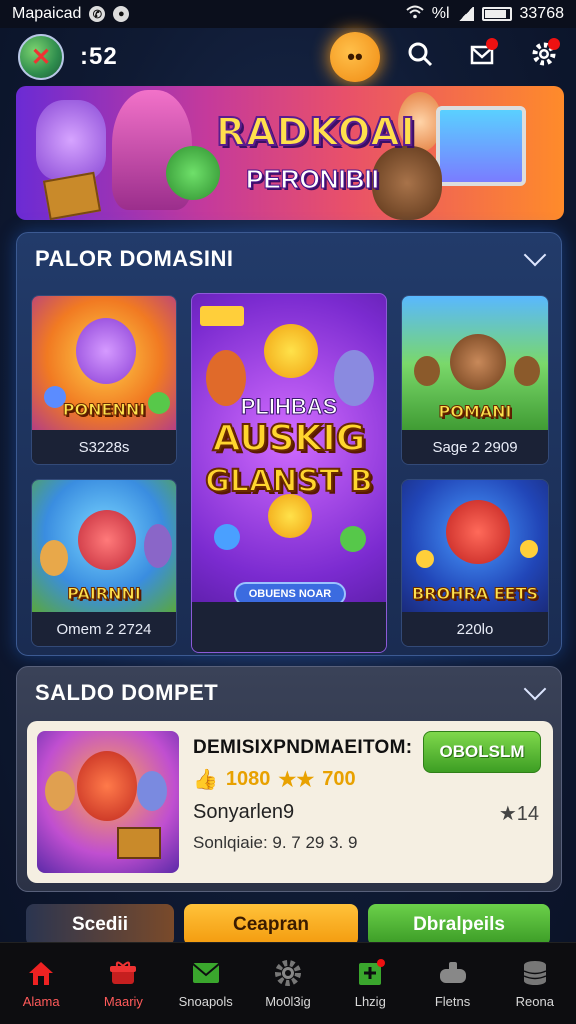  What do you see at coordinates (288, 1001) in the screenshot?
I see `nav-label: Mo0l3ig` at bounding box center [288, 1001].